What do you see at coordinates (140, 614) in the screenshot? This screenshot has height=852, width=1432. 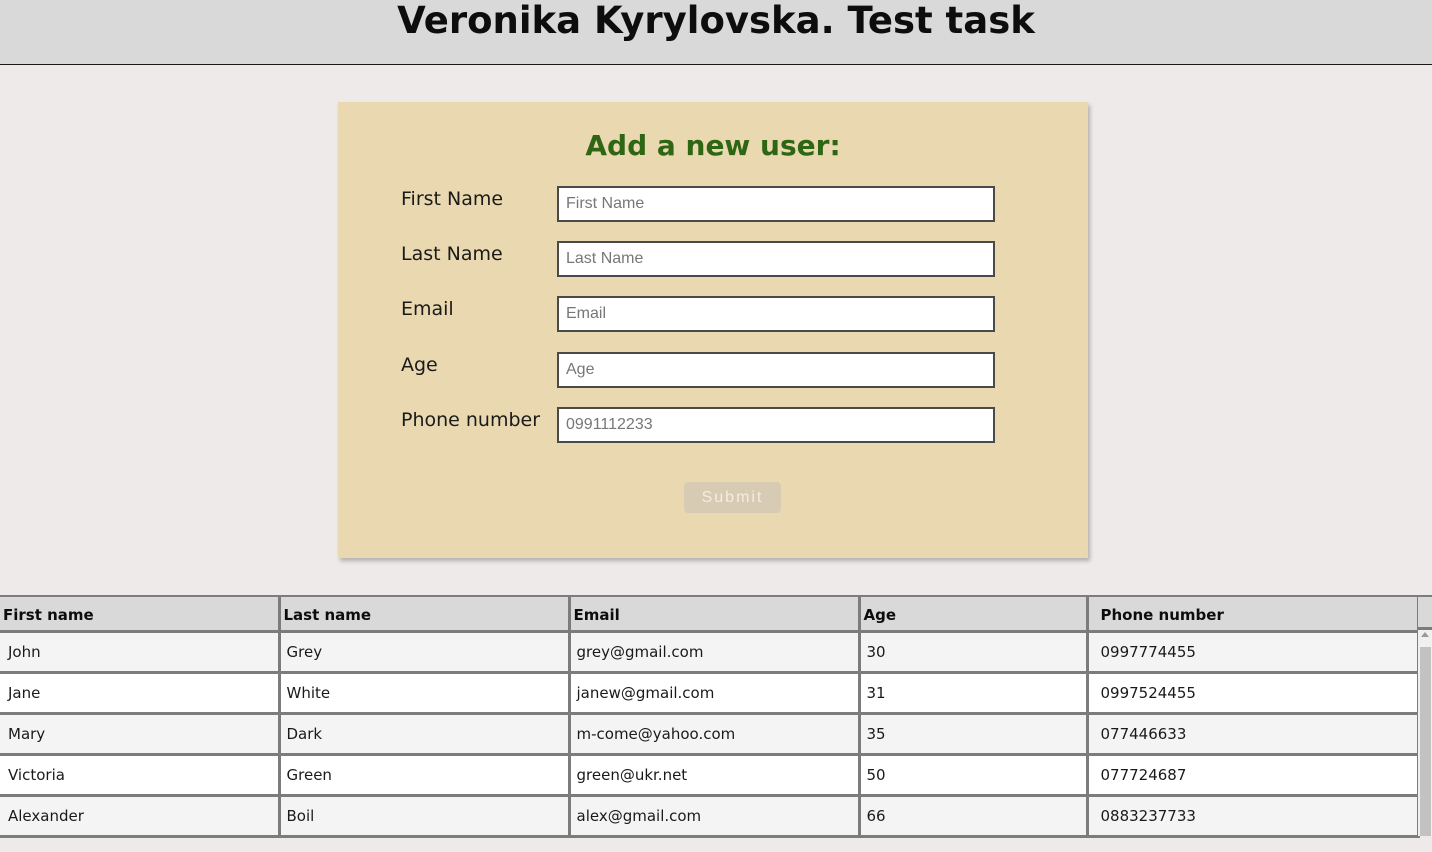 I see `column-header-first-name: First name` at bounding box center [140, 614].